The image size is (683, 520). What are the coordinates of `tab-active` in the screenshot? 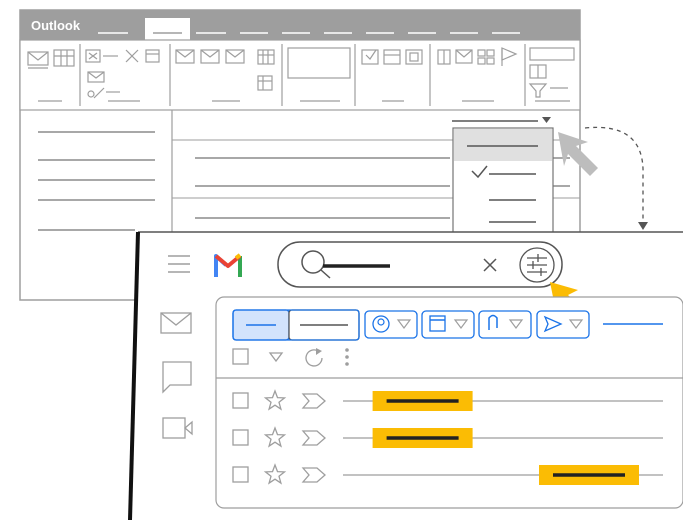 It's located at (167, 30).